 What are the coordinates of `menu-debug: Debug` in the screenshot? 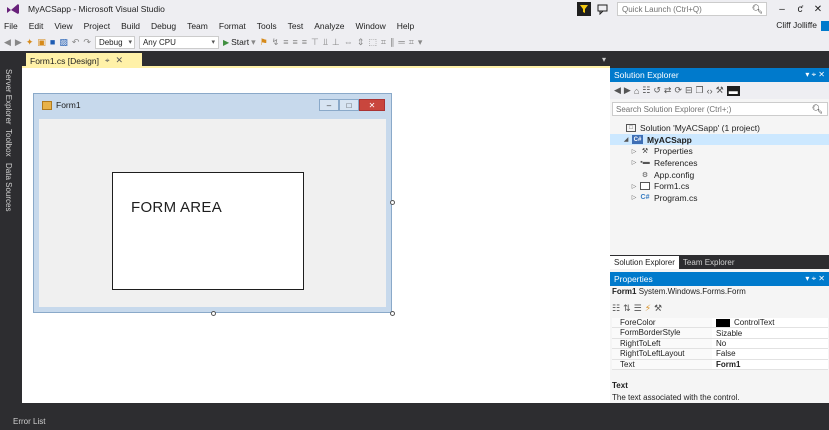 It's located at (163, 26).